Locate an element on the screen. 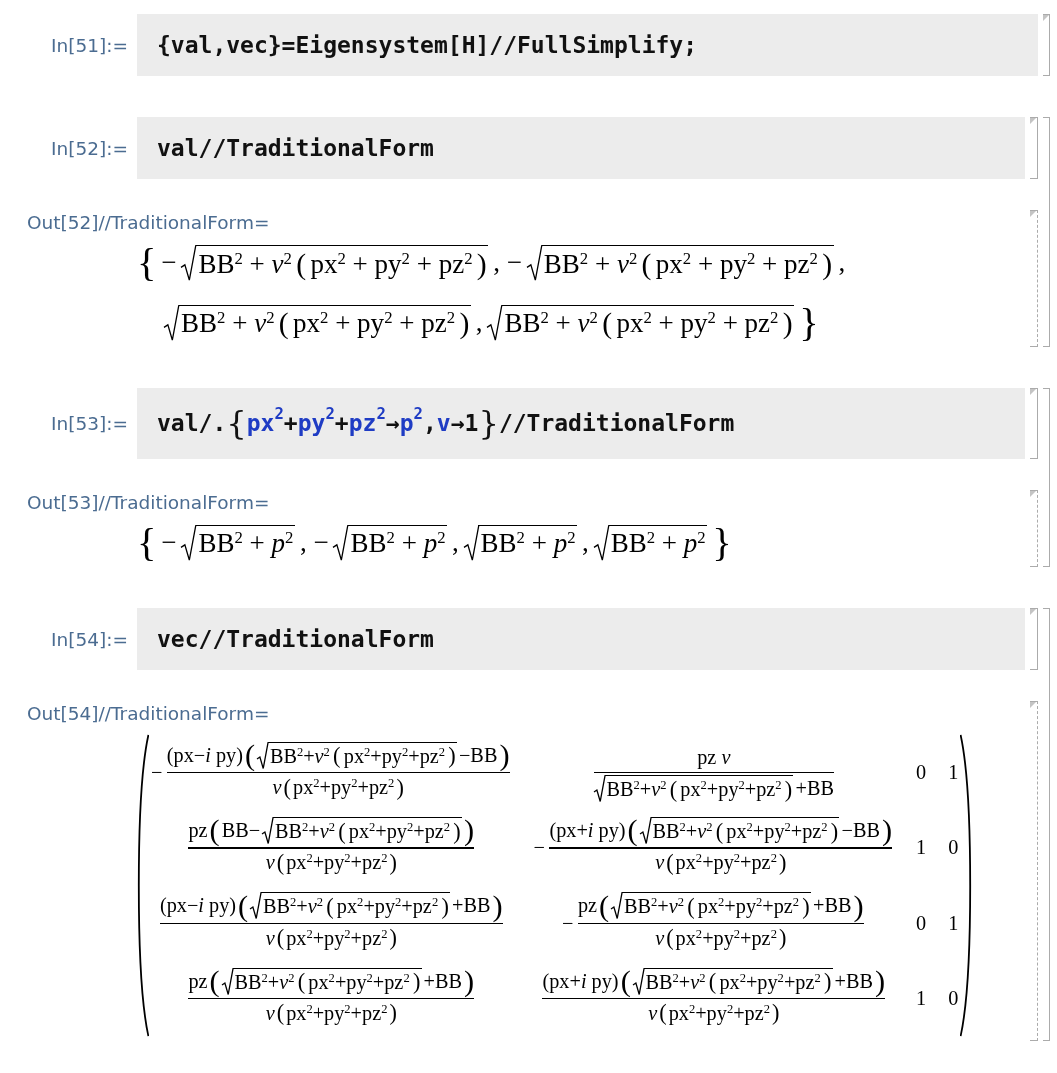  input-label: In[52]:= is located at coordinates (90, 148).